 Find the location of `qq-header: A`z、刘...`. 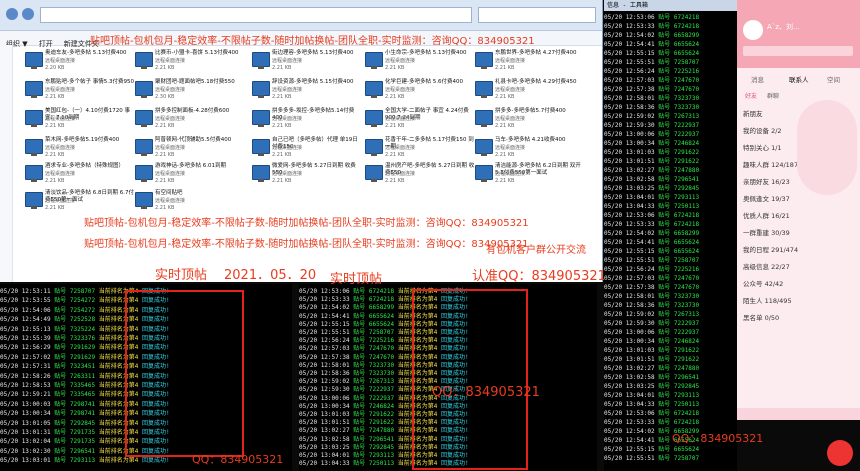

qq-header: A`z、刘... is located at coordinates (798, 34).